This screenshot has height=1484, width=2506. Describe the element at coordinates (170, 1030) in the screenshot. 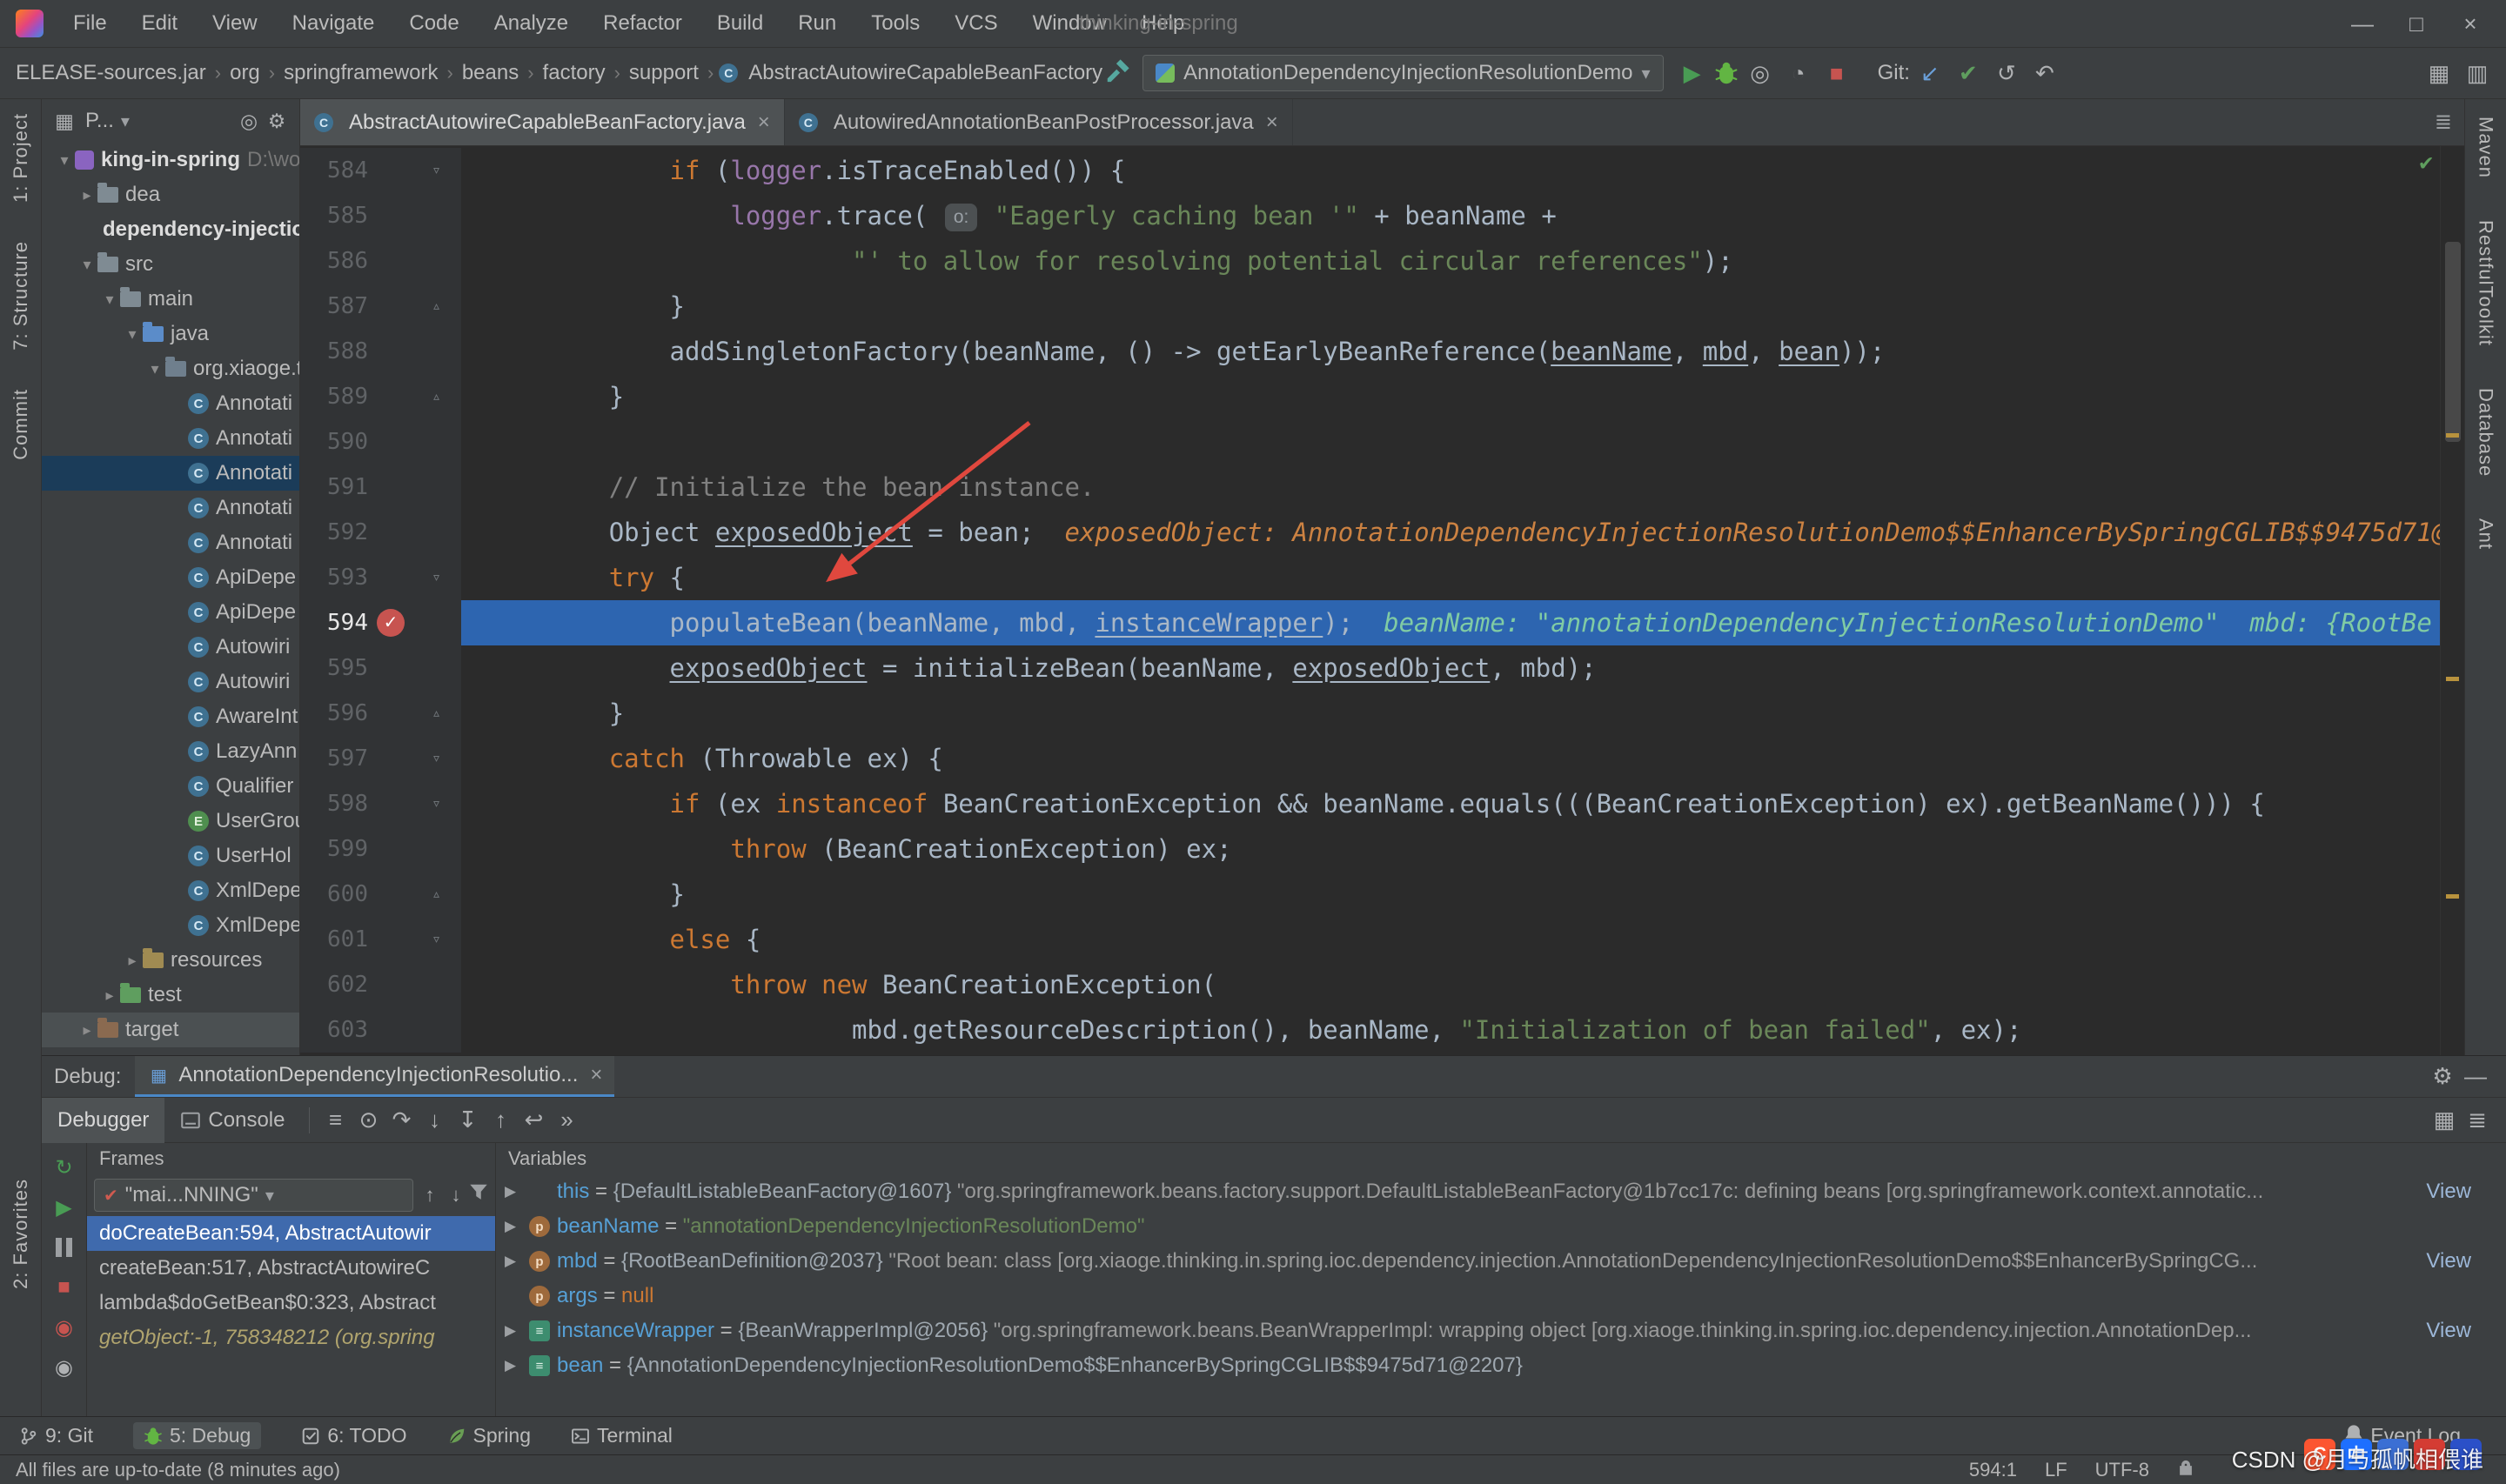

I see `tree-item: ▸ target` at that location.